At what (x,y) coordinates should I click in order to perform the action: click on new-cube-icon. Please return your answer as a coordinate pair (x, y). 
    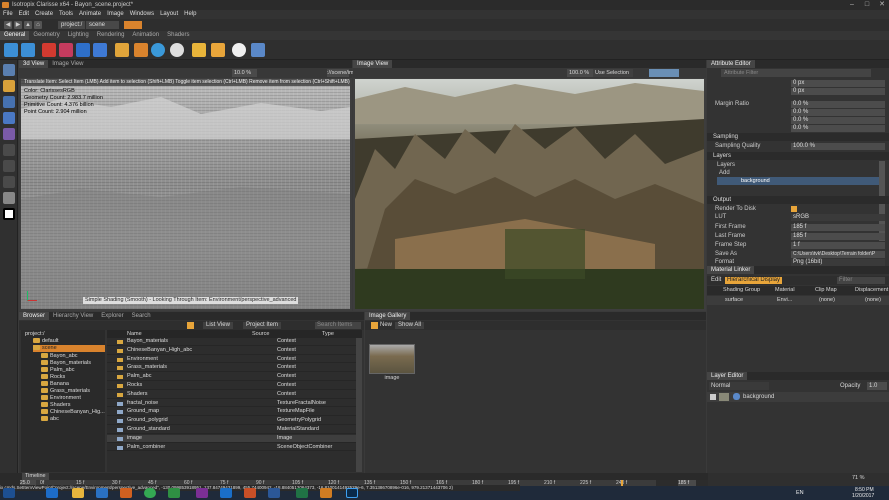
    Looking at the image, I should click on (83, 50).